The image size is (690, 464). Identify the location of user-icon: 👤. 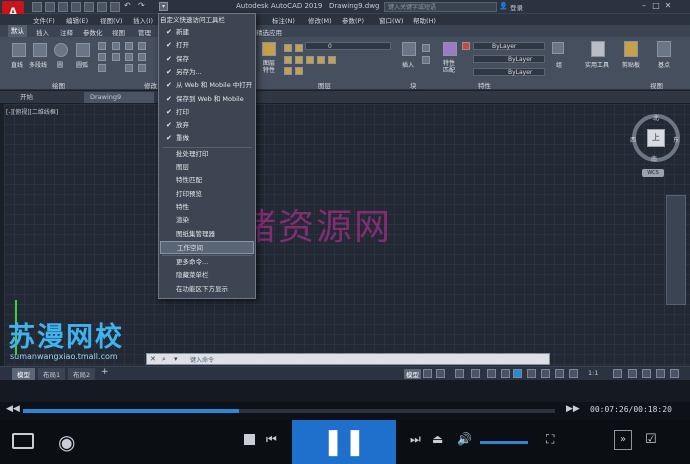
(503, 6).